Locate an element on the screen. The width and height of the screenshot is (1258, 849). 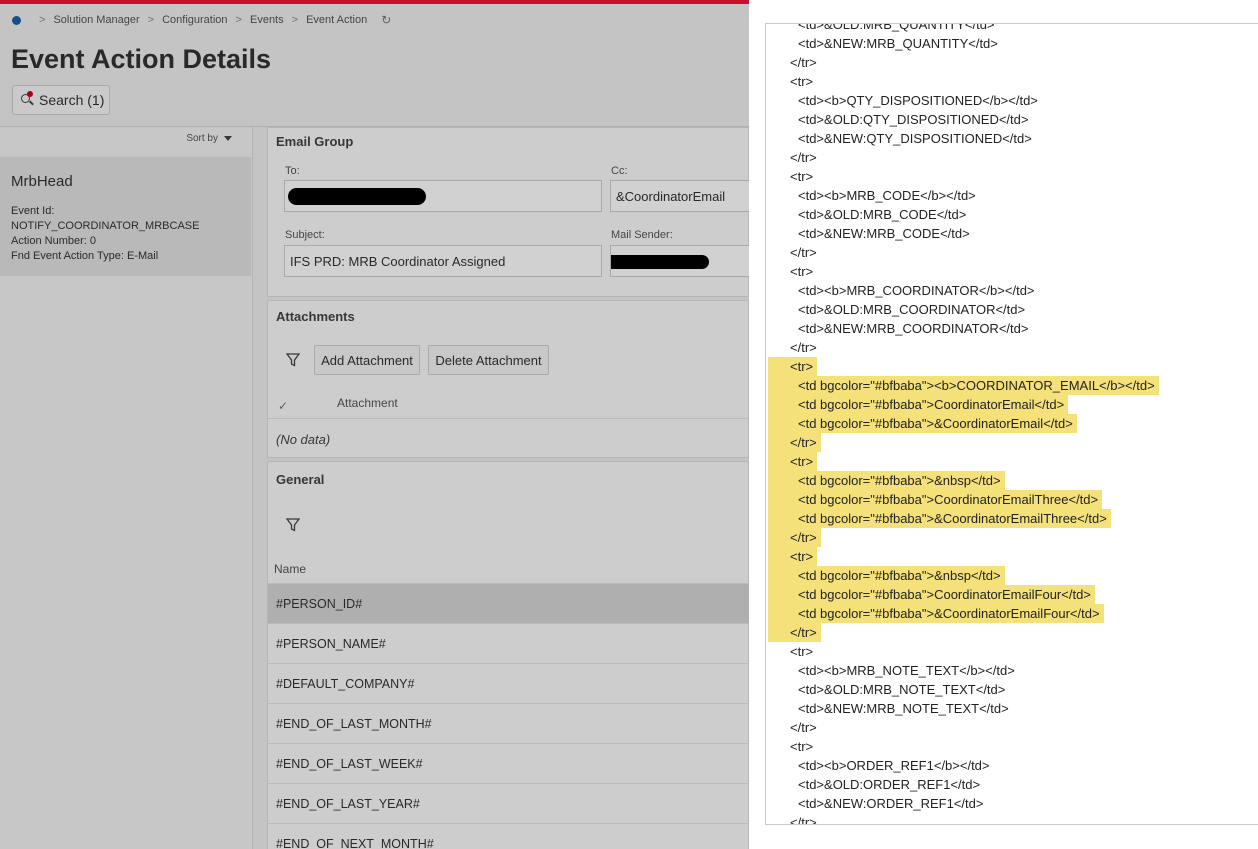
code-line: <td>&NEW:QTY_DISPOSITIONED</td> is located at coordinates (915, 138).